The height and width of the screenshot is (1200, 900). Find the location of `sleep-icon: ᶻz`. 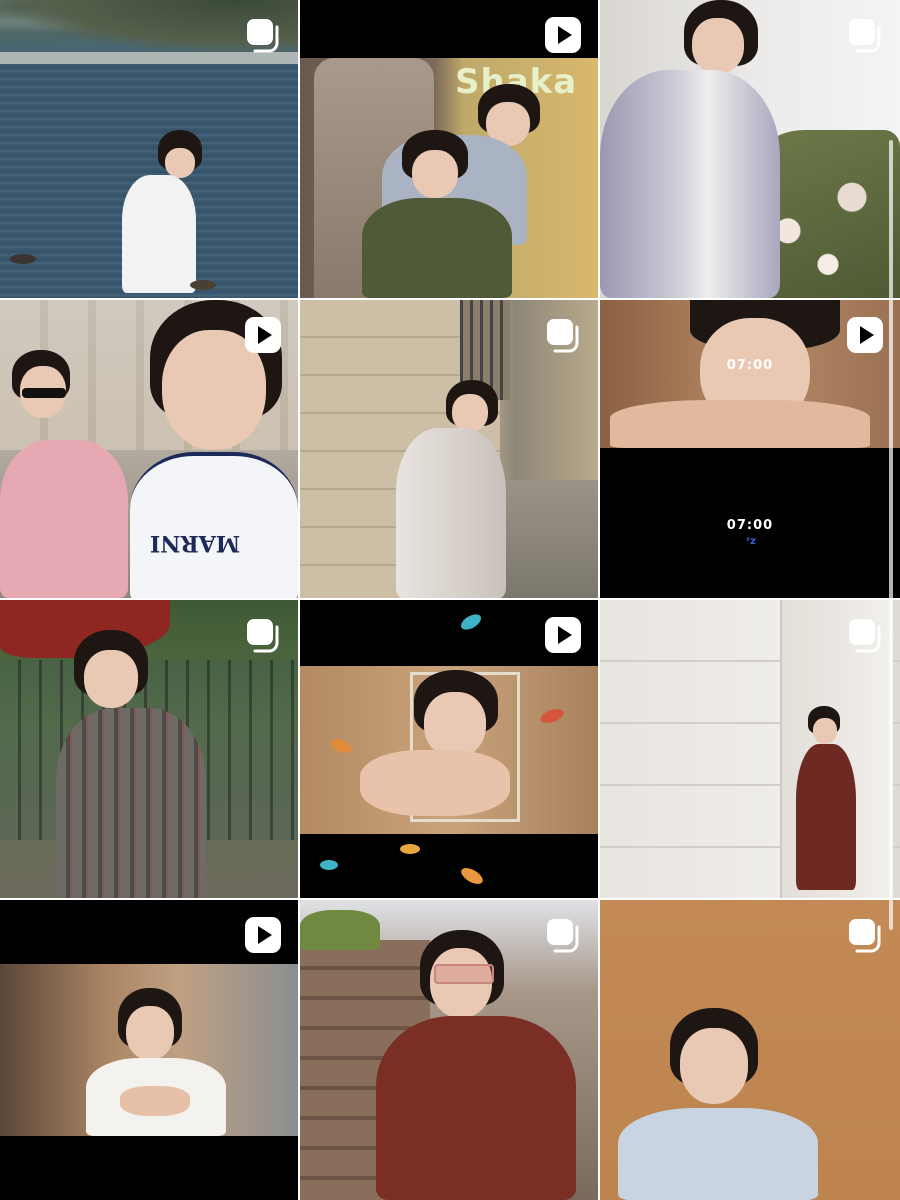

sleep-icon: ᶻz is located at coordinates (751, 541).